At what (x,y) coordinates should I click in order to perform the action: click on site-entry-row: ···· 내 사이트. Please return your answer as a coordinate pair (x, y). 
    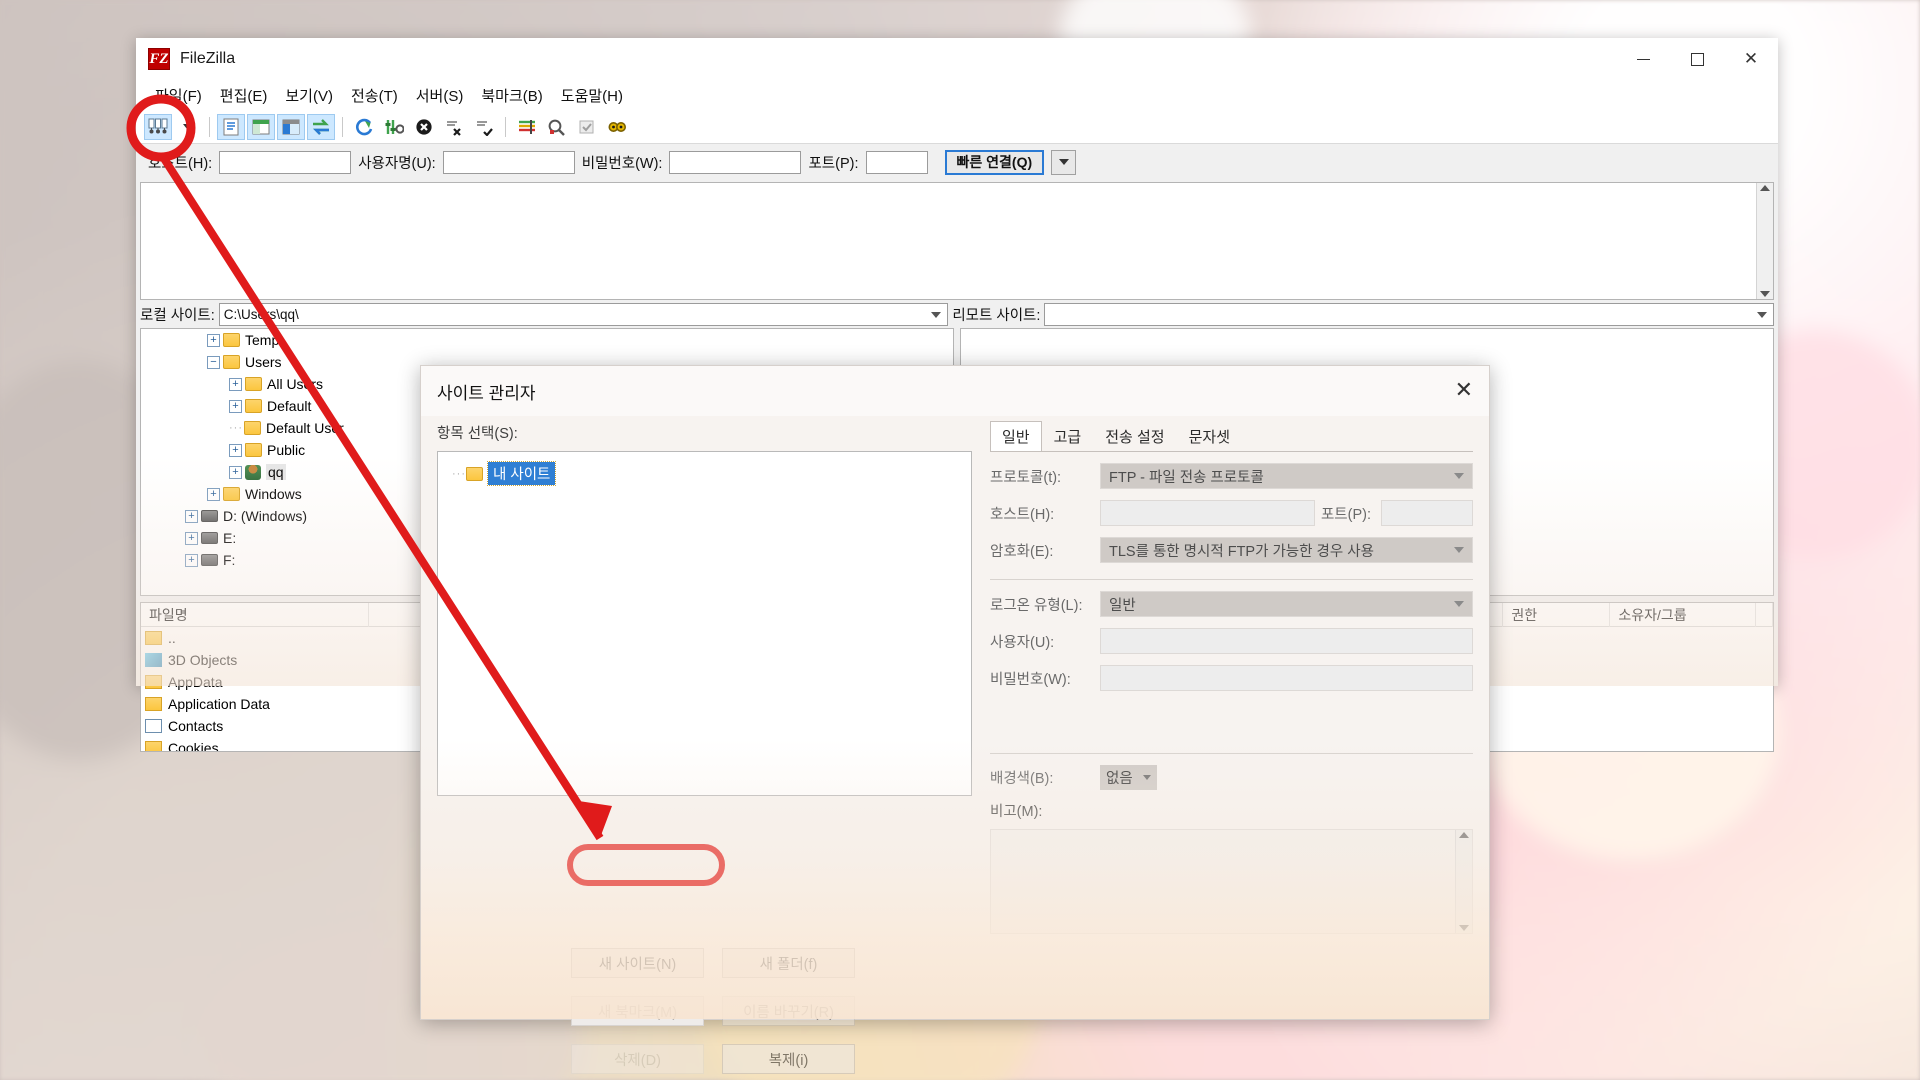
    Looking at the image, I should click on (704, 473).